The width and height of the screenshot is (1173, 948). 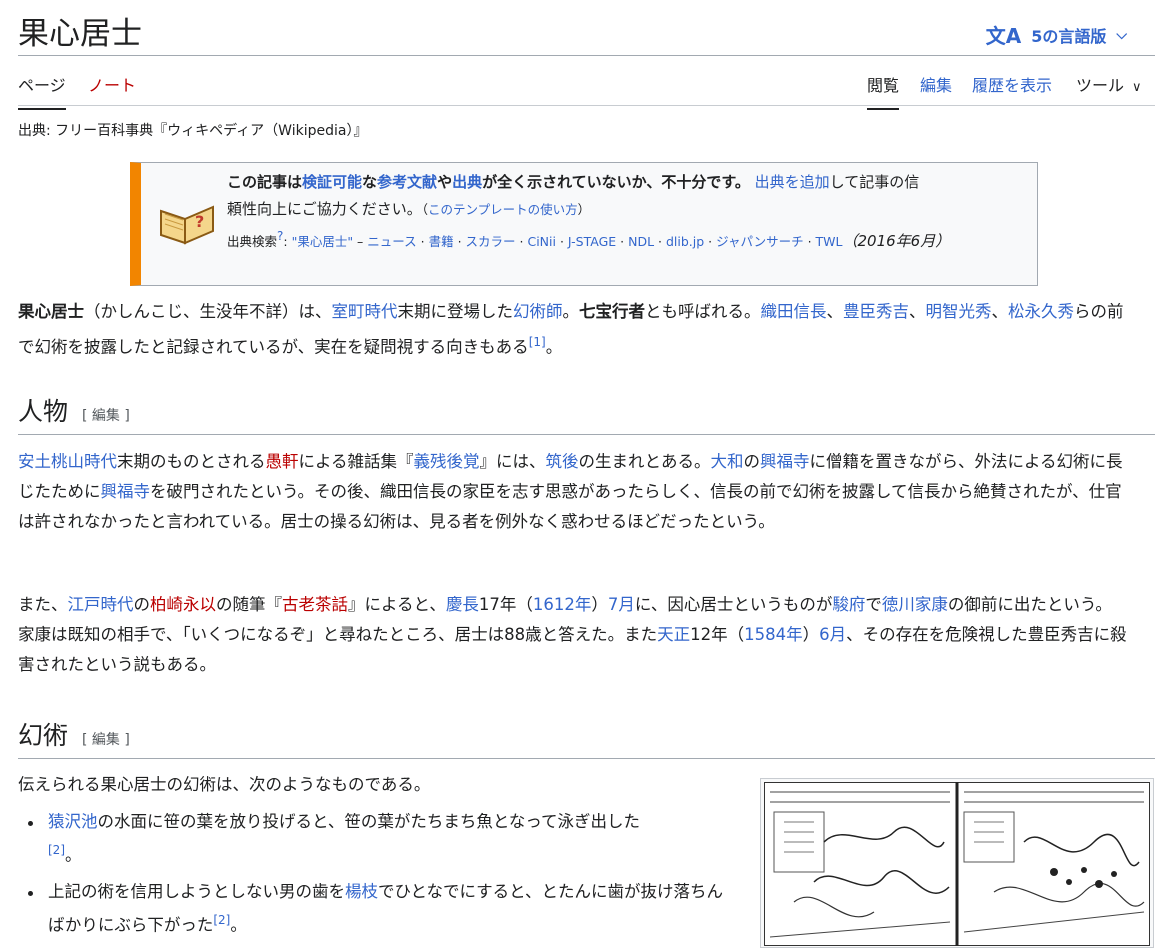 What do you see at coordinates (752, 461) in the screenshot?
I see `text: の` at bounding box center [752, 461].